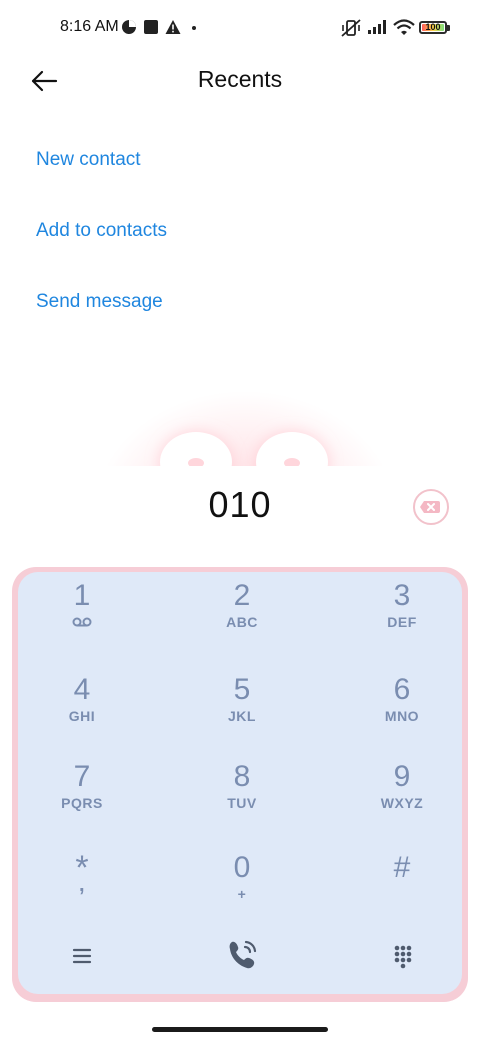 The width and height of the screenshot is (480, 1040). I want to click on status-bar: 8:16 AM 100, so click(240, 28).